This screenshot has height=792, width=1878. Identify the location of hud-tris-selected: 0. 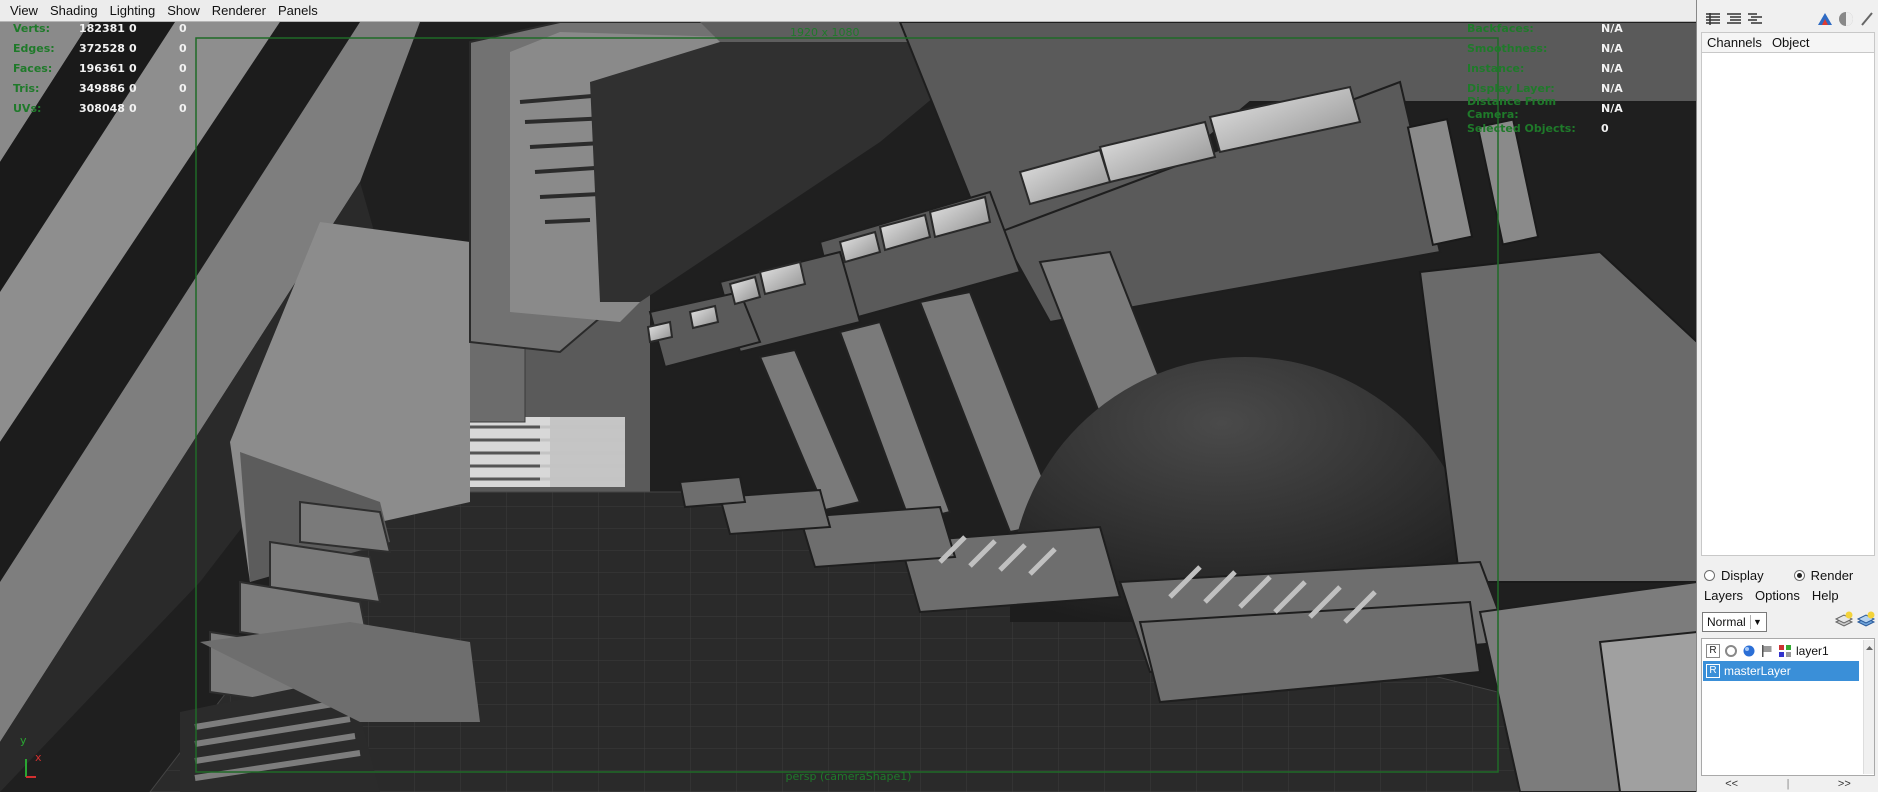
(133, 88).